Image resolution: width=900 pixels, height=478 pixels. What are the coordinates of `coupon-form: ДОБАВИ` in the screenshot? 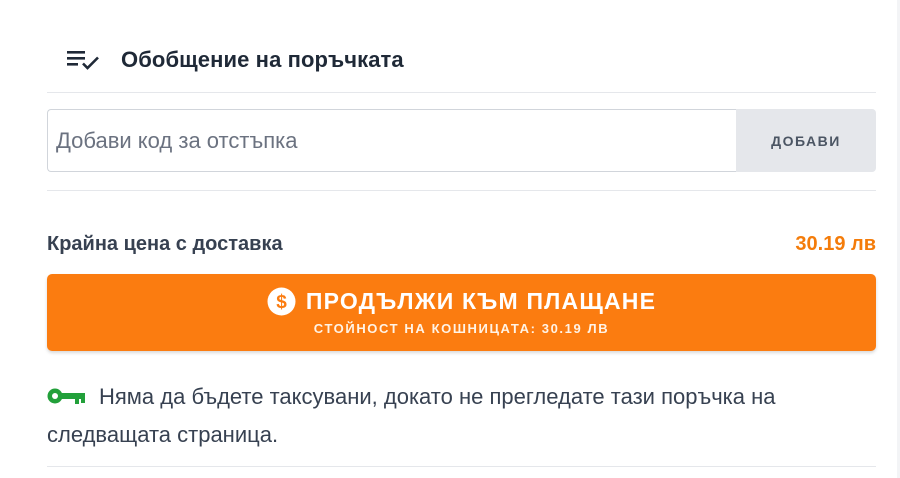 It's located at (461, 140).